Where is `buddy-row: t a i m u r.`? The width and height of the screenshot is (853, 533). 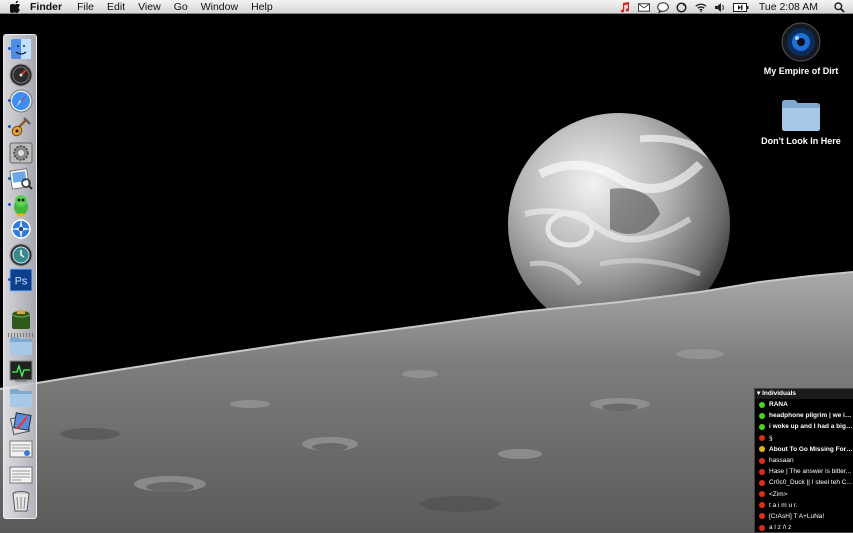 buddy-row: t a i m u r. is located at coordinates (804, 505).